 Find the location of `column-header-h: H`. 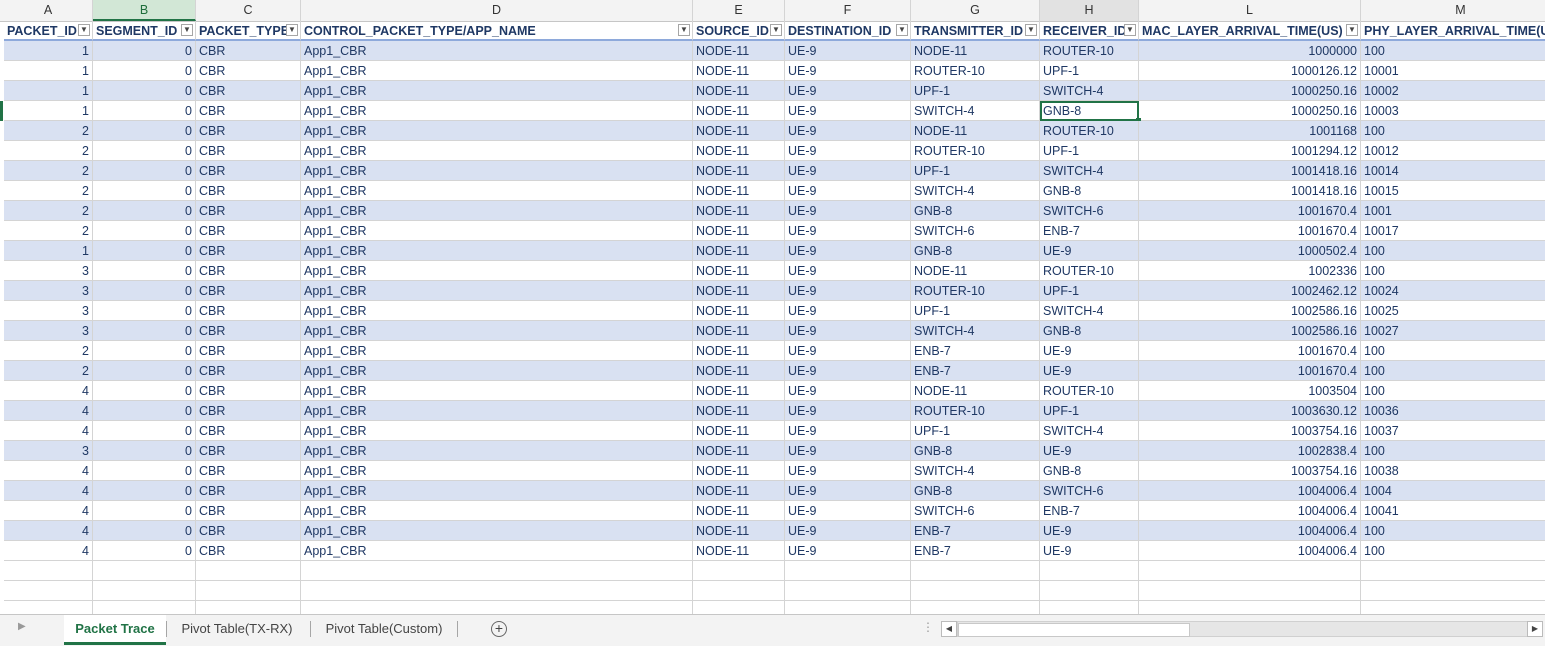

column-header-h: H is located at coordinates (1089, 10).